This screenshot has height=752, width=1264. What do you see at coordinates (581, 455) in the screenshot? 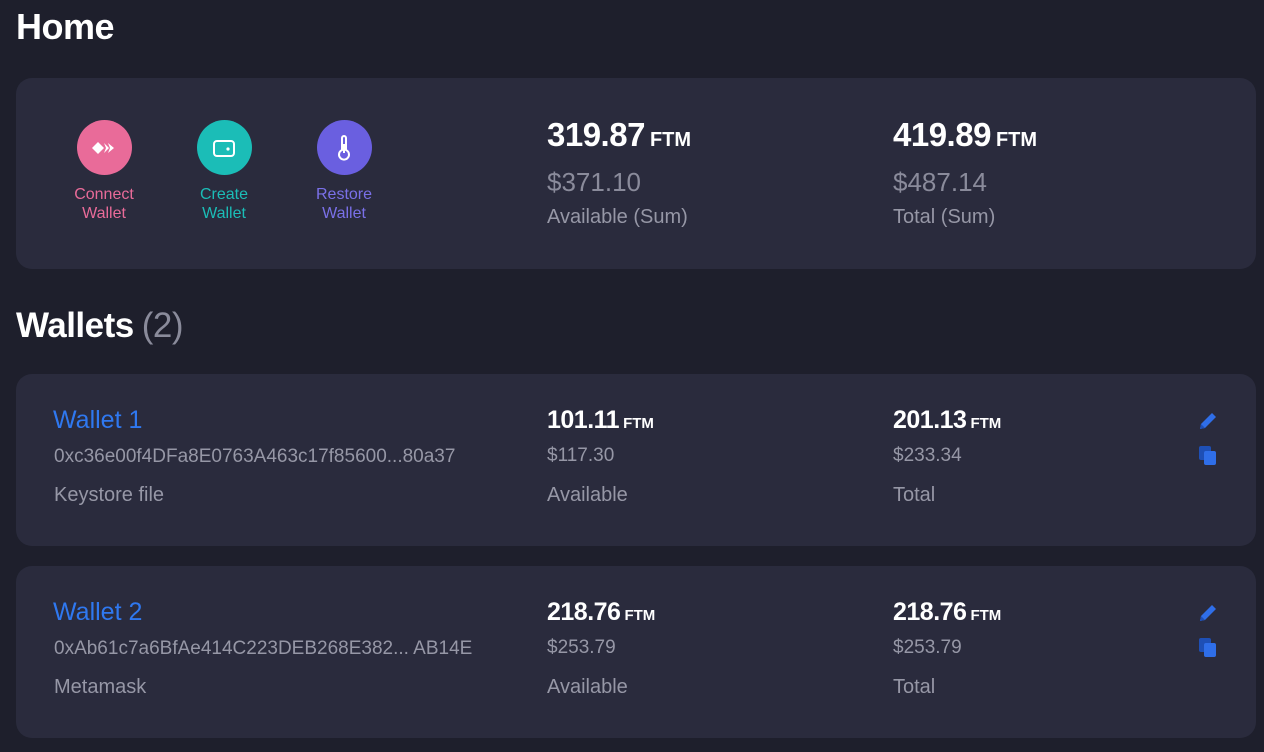
I see `wallet-available-usd: $117.30` at bounding box center [581, 455].